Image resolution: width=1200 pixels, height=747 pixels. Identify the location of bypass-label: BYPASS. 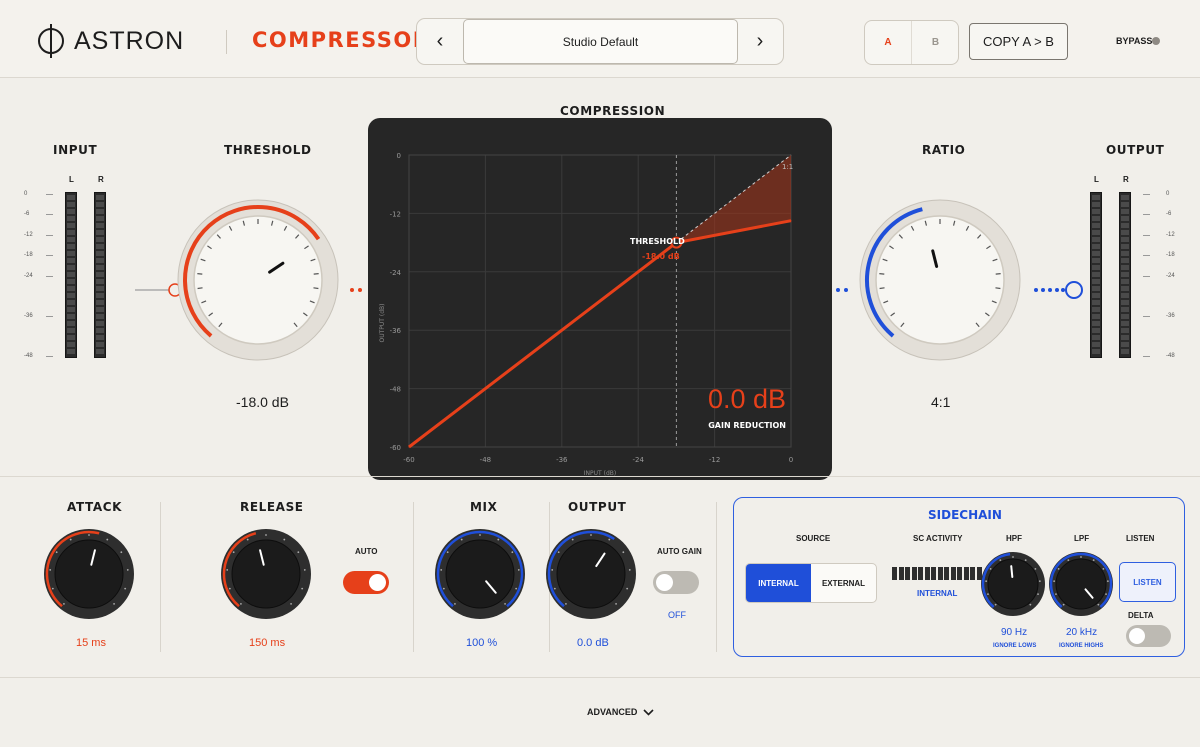
(1134, 41).